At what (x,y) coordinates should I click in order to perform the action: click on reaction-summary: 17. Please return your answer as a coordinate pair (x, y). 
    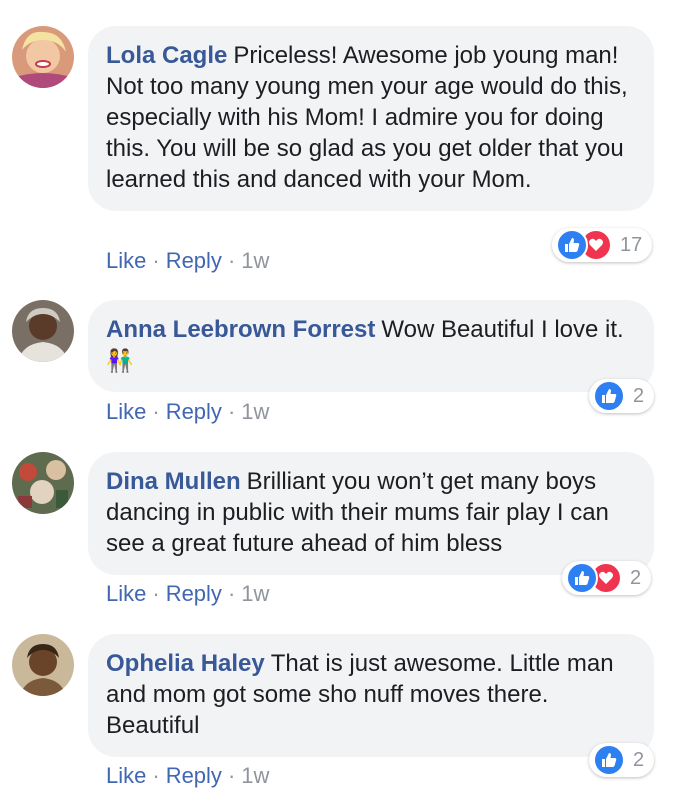
    Looking at the image, I should click on (602, 245).